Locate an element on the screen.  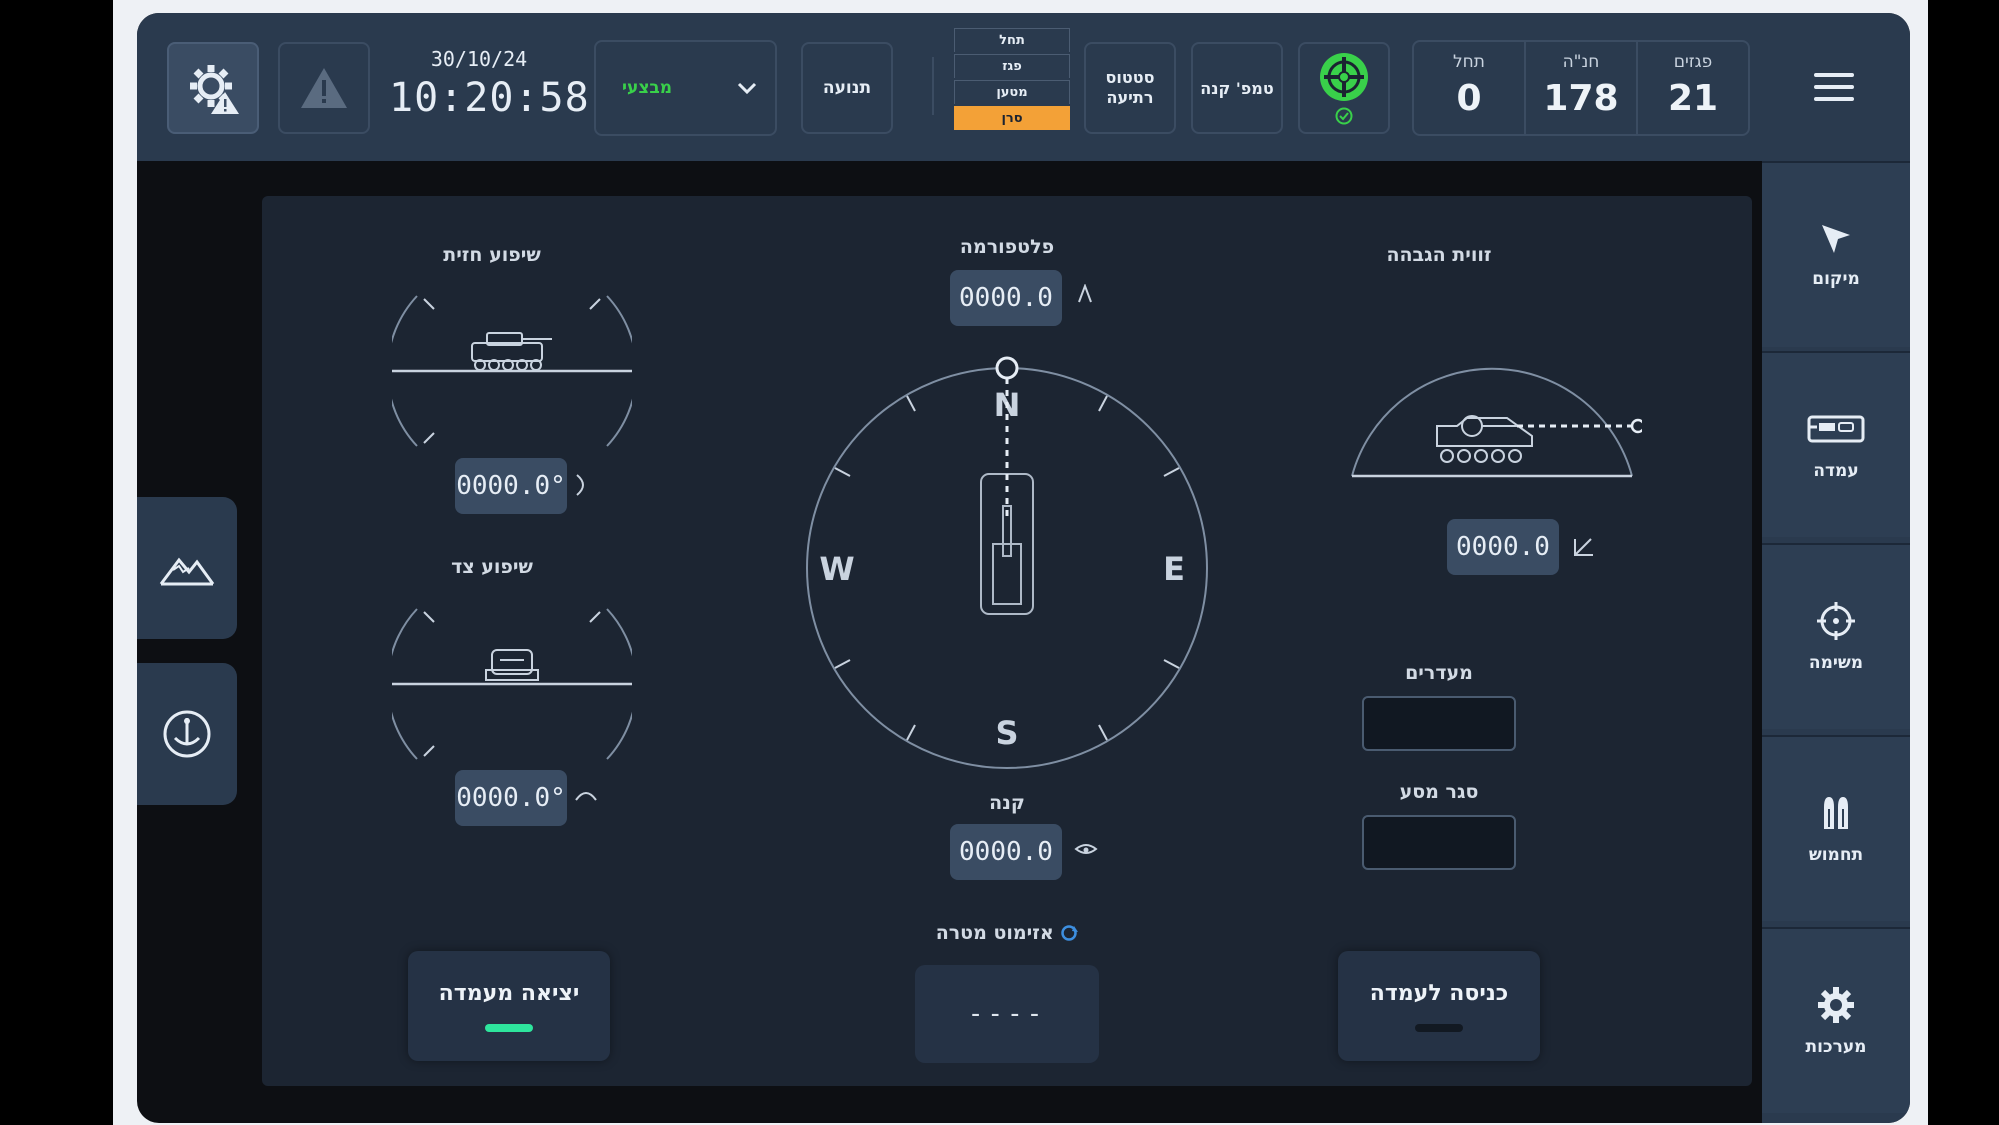
howitzer-side-icon is located at coordinates (1484, 439).